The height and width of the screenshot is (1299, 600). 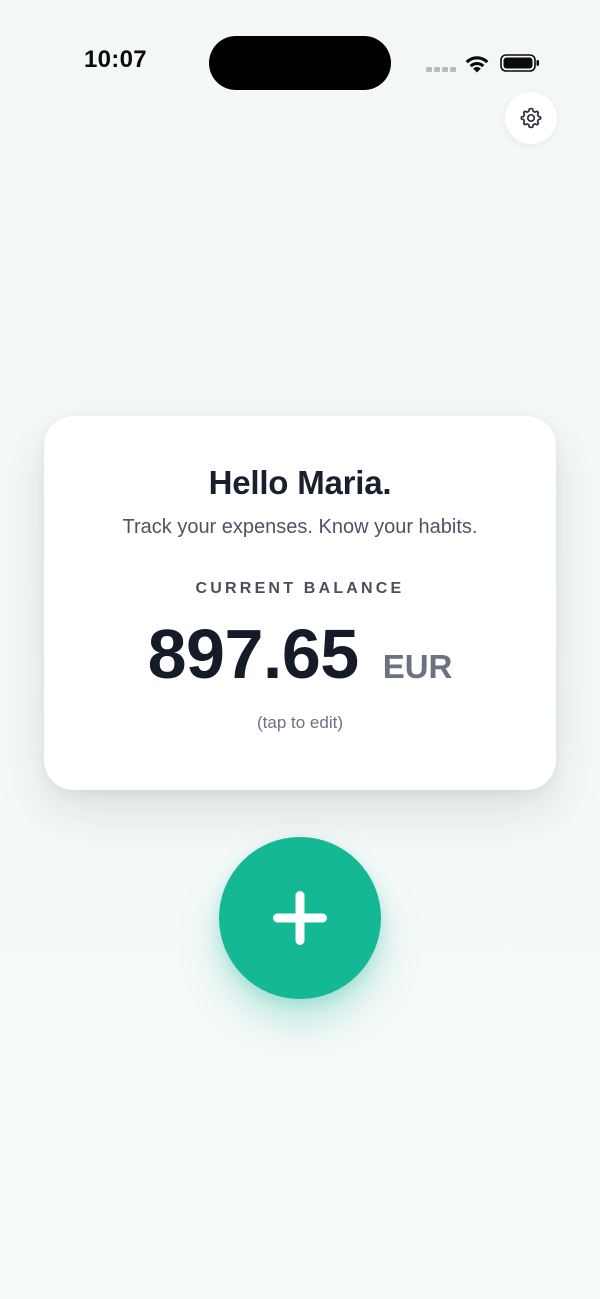 What do you see at coordinates (115, 59) in the screenshot?
I see `status-bar-time: 10:07` at bounding box center [115, 59].